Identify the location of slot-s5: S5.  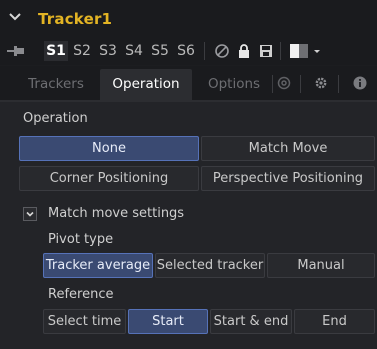
(160, 51).